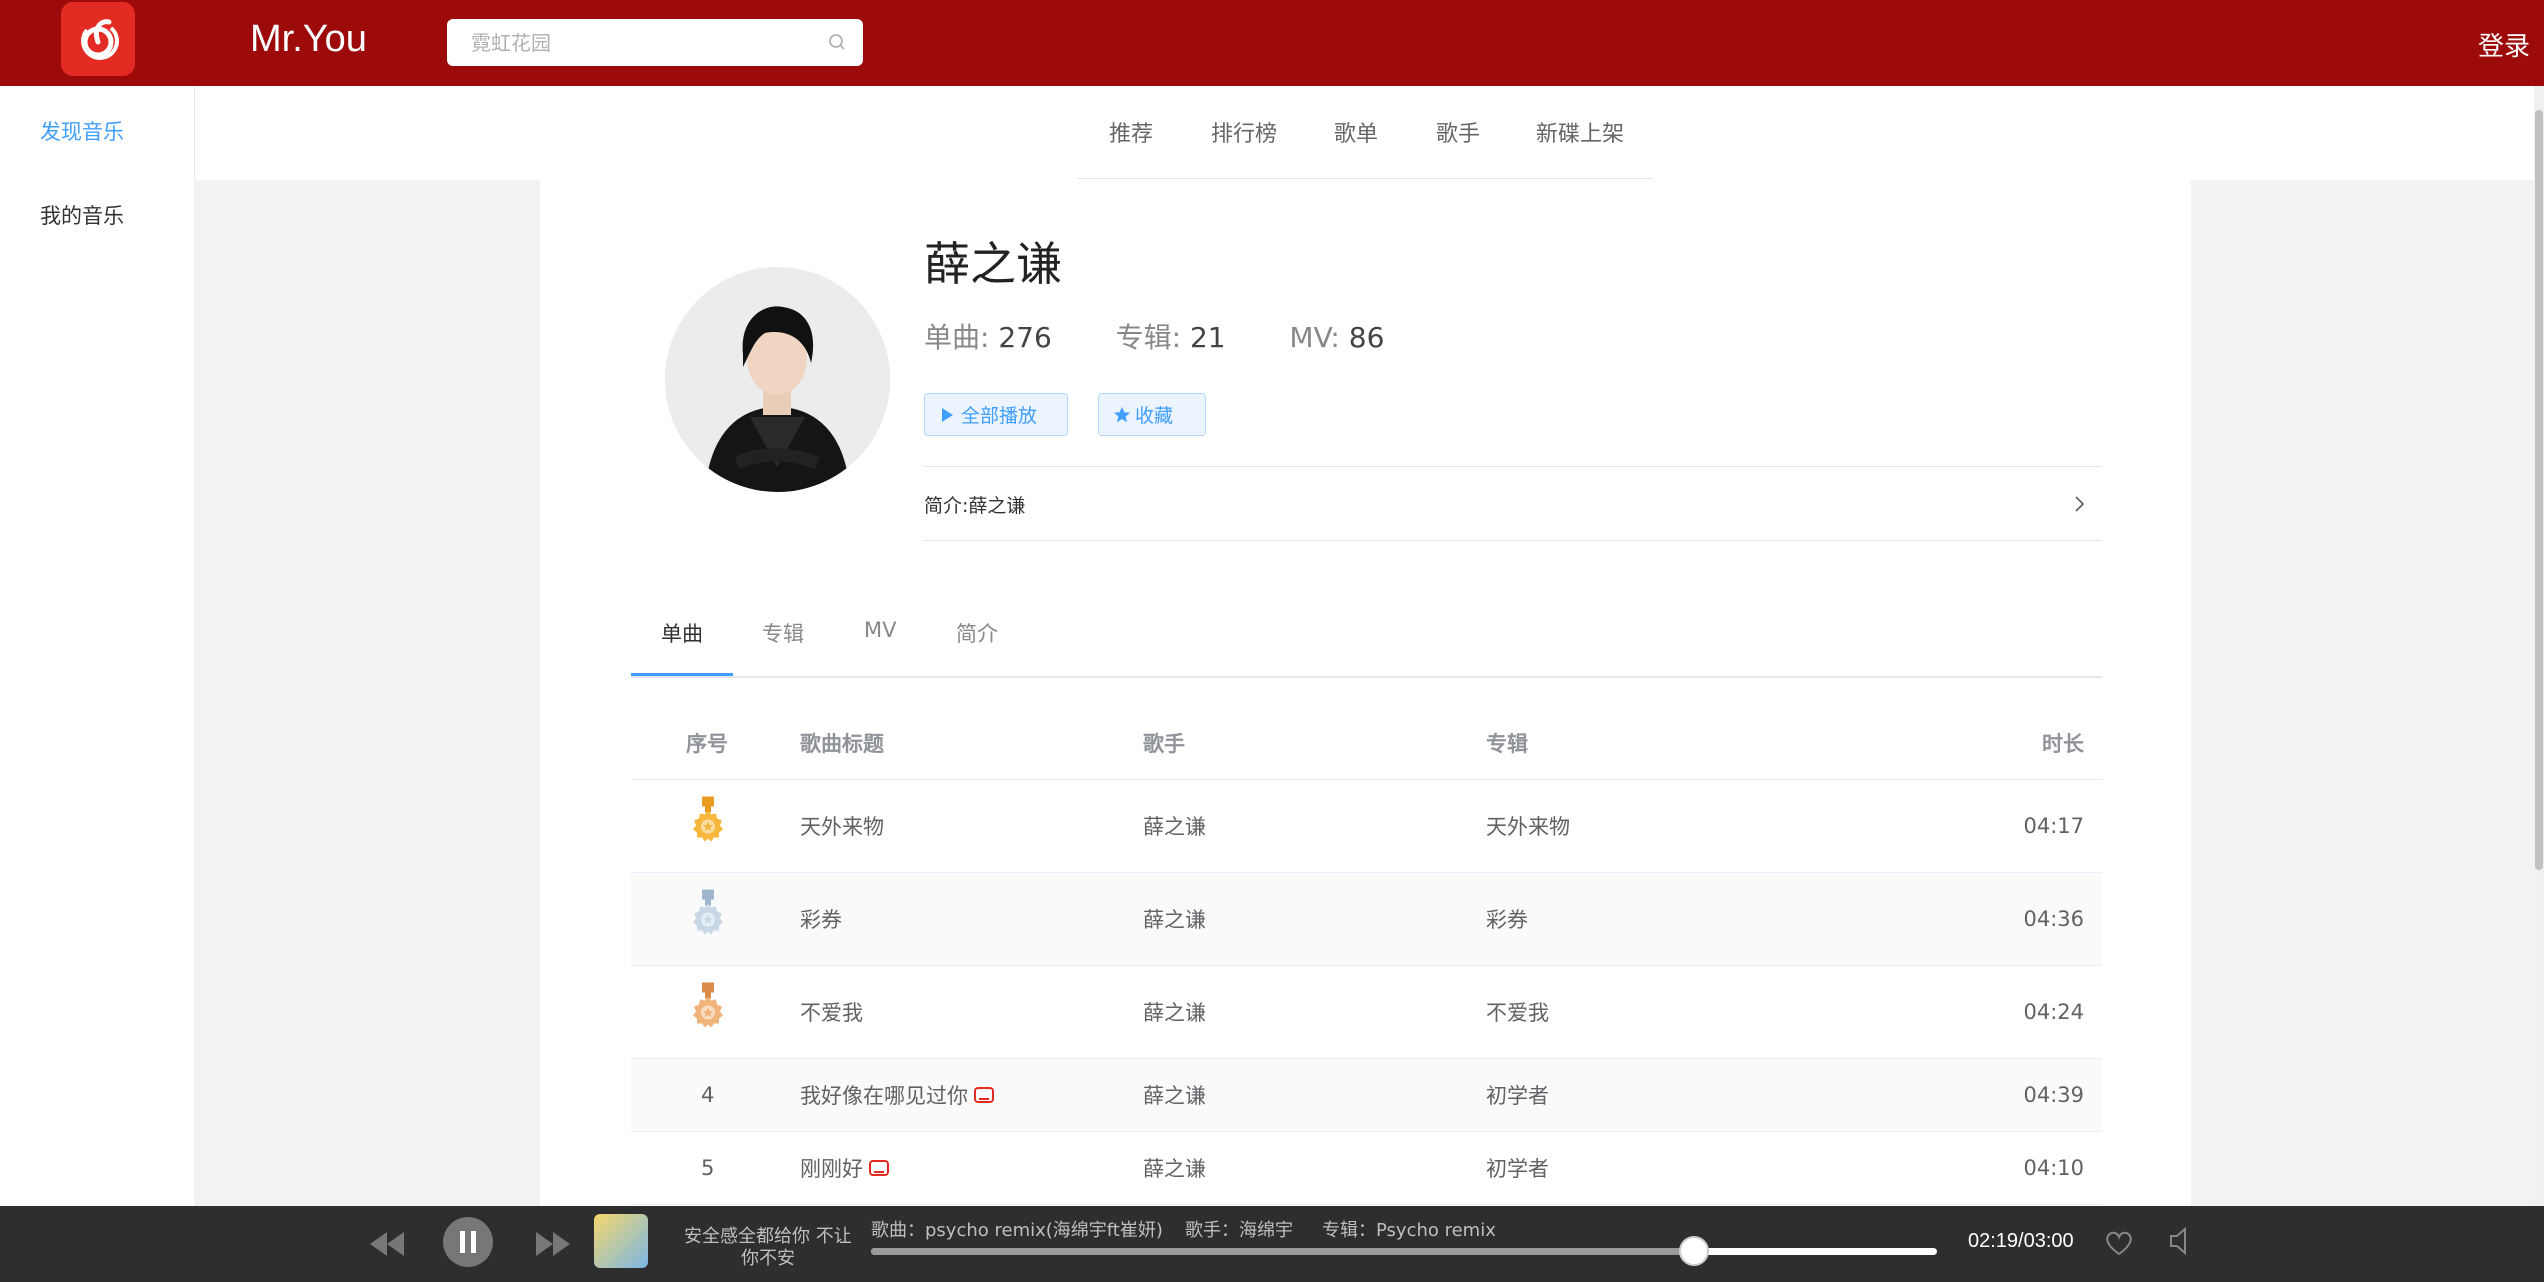  What do you see at coordinates (1513, 540) in the screenshot?
I see `divider-bottom` at bounding box center [1513, 540].